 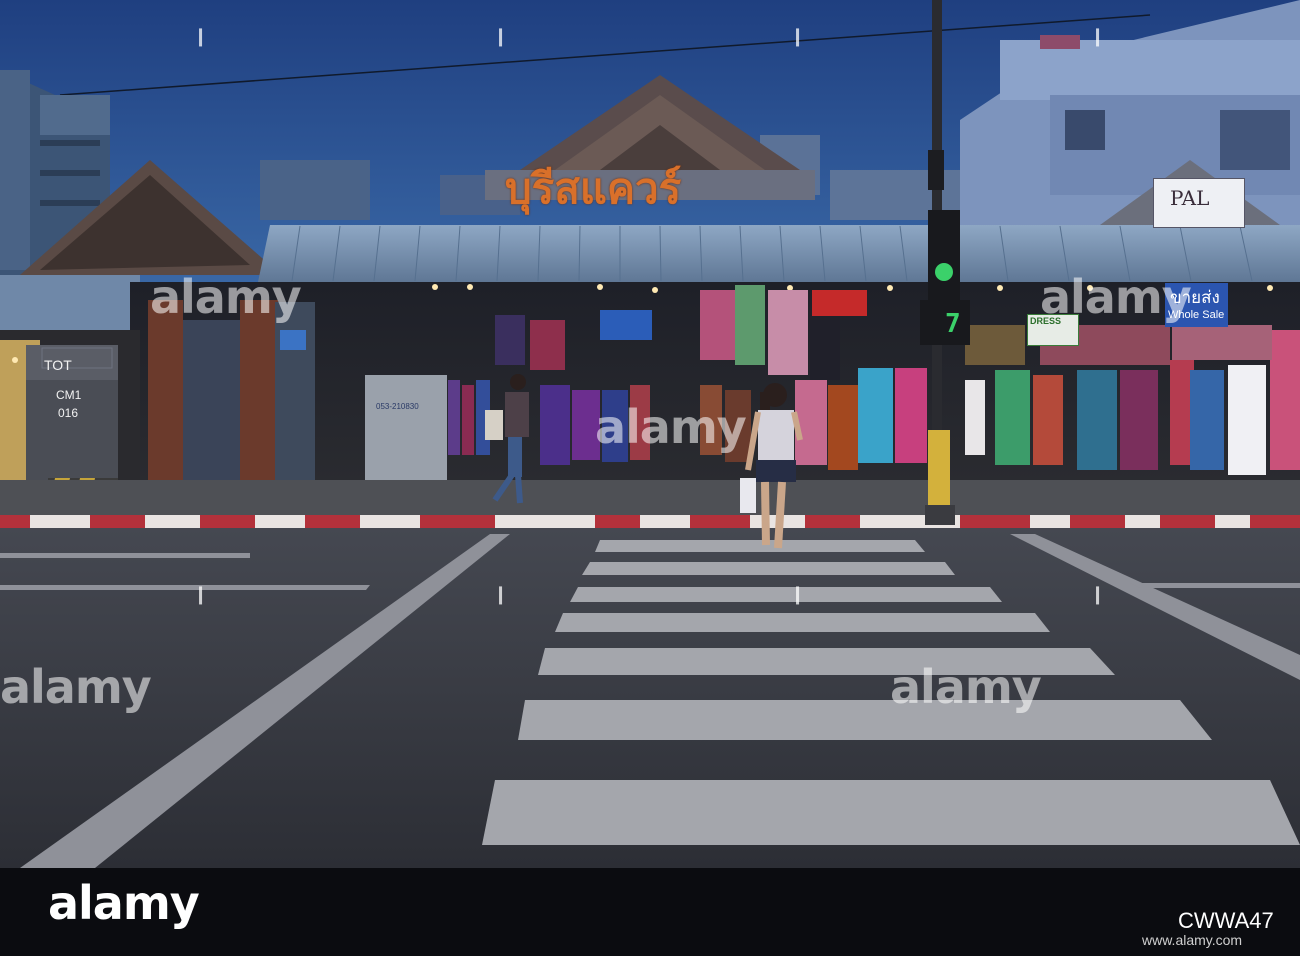 I want to click on sidewalk, so click(x=650, y=497).